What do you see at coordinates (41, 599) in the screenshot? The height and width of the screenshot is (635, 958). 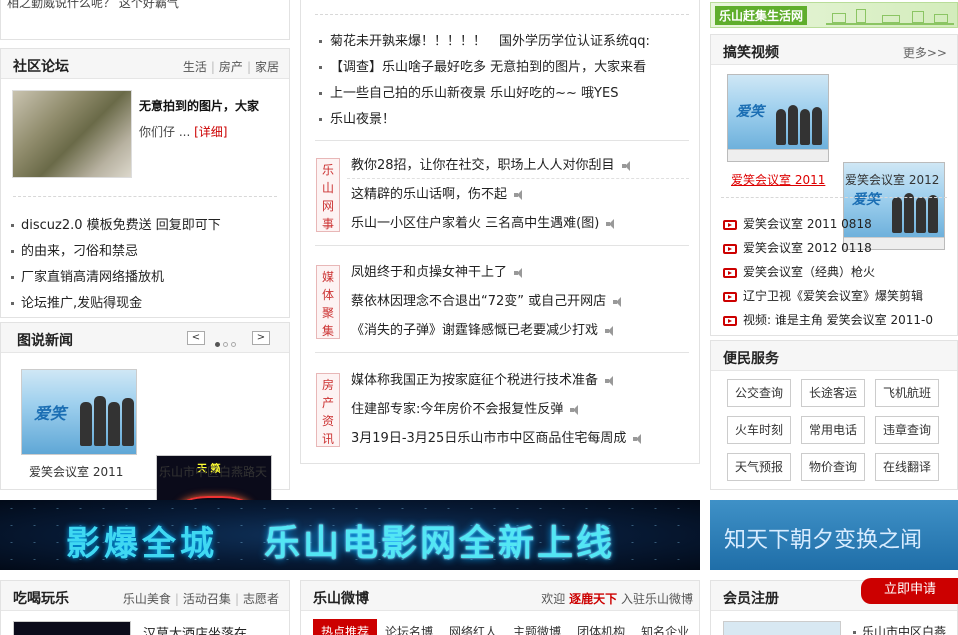 I see `food-title: 吃喝玩乐` at bounding box center [41, 599].